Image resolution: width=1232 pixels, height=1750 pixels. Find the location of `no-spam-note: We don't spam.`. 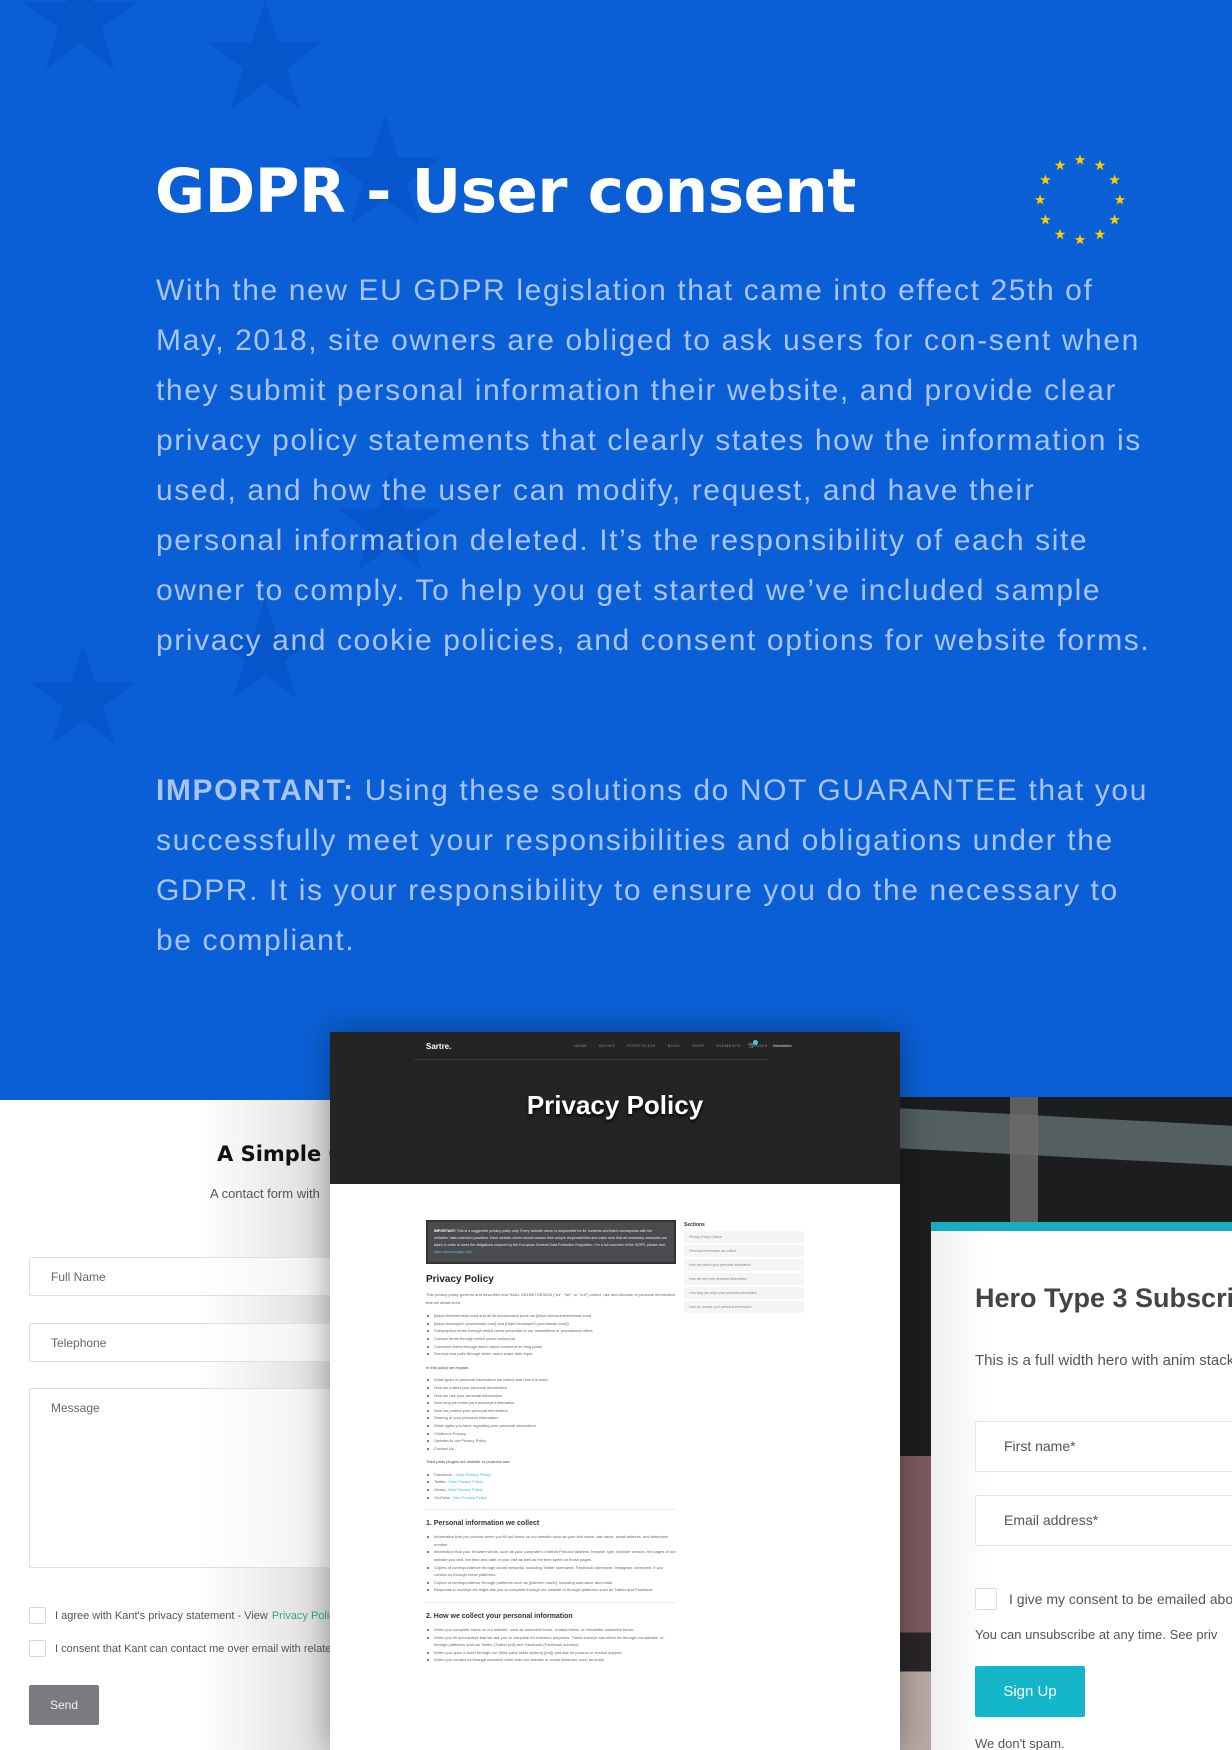

no-spam-note: We don't spam. is located at coordinates (1020, 1743).